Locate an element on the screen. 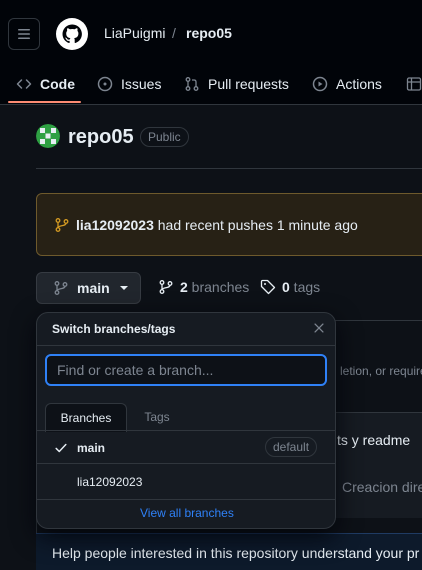  tab-pull-requests-label: Pull requests is located at coordinates (248, 84).